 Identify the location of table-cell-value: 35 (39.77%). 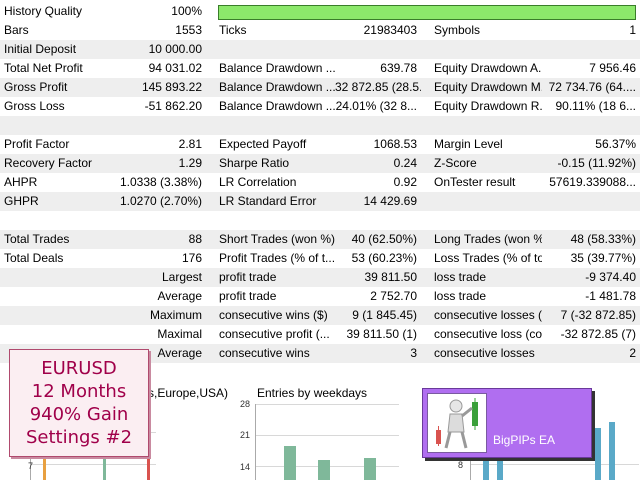
(603, 258).